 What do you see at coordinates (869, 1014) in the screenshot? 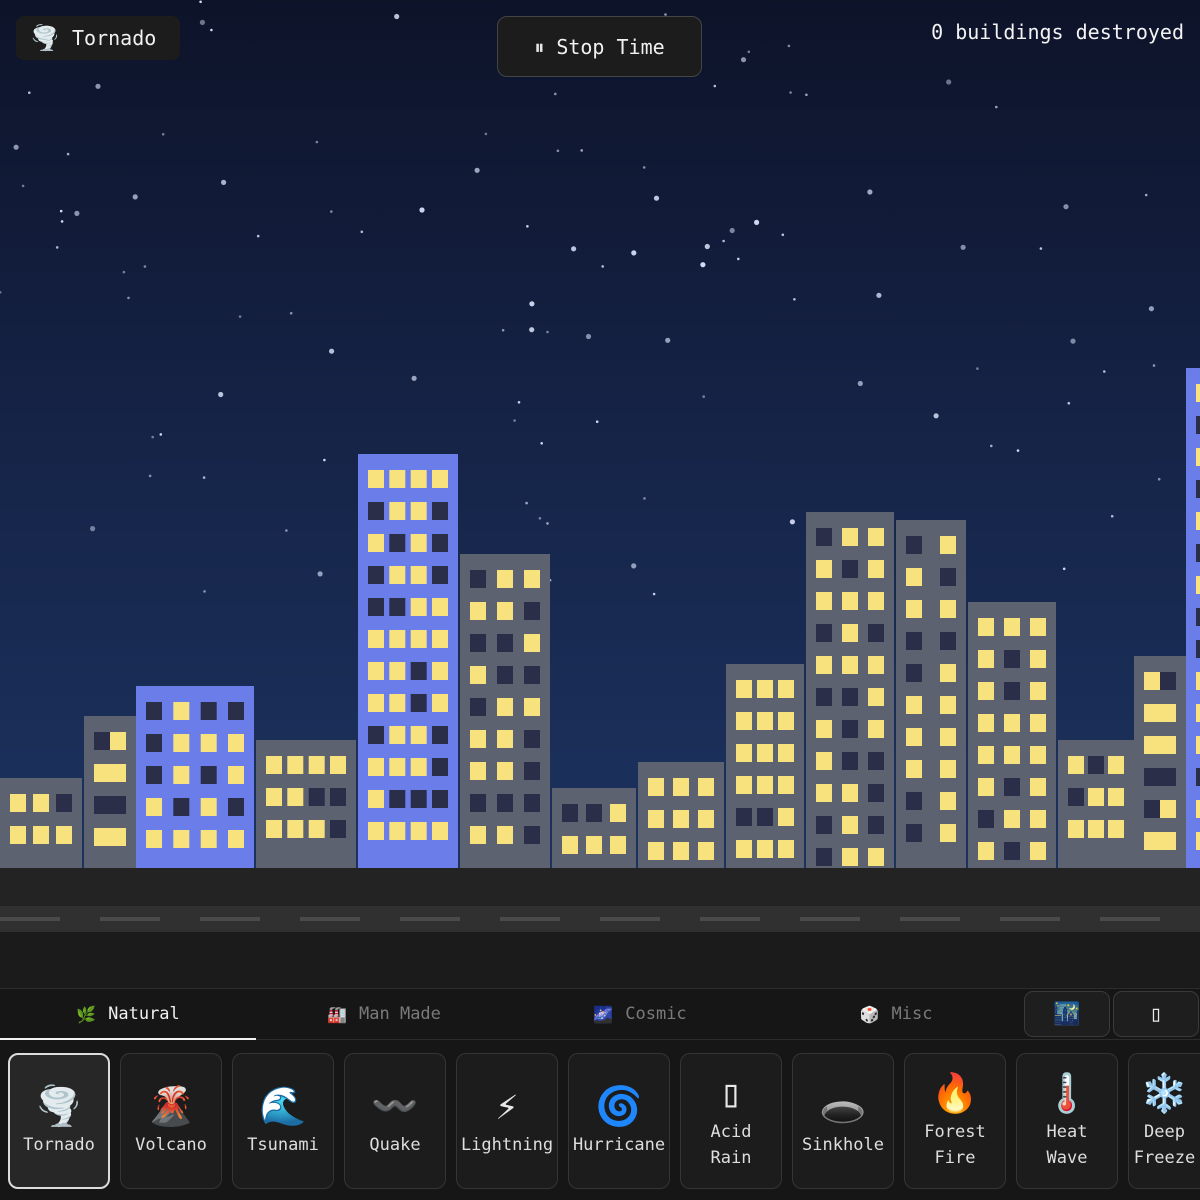
I see `die-icon: 🎲` at bounding box center [869, 1014].